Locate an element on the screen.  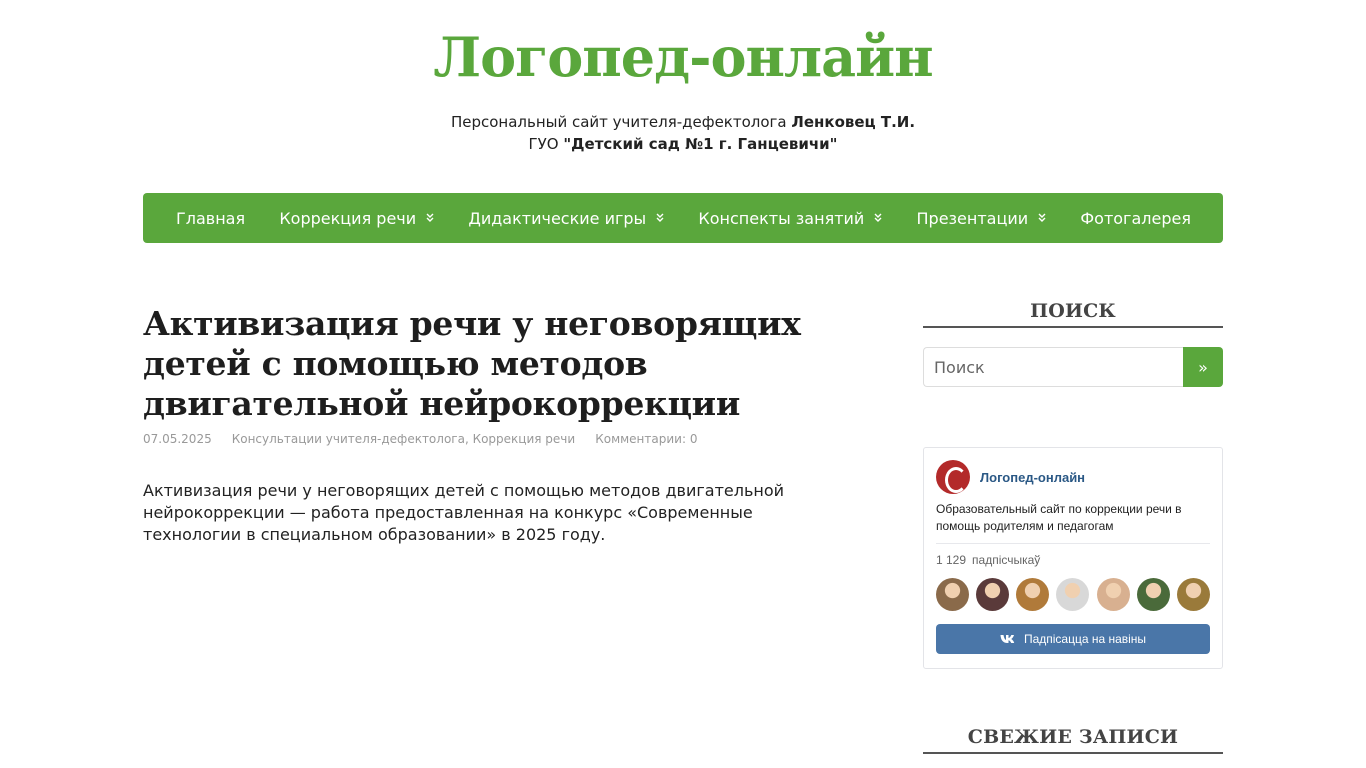
vk-logo-icon is located at coordinates (1007, 639).